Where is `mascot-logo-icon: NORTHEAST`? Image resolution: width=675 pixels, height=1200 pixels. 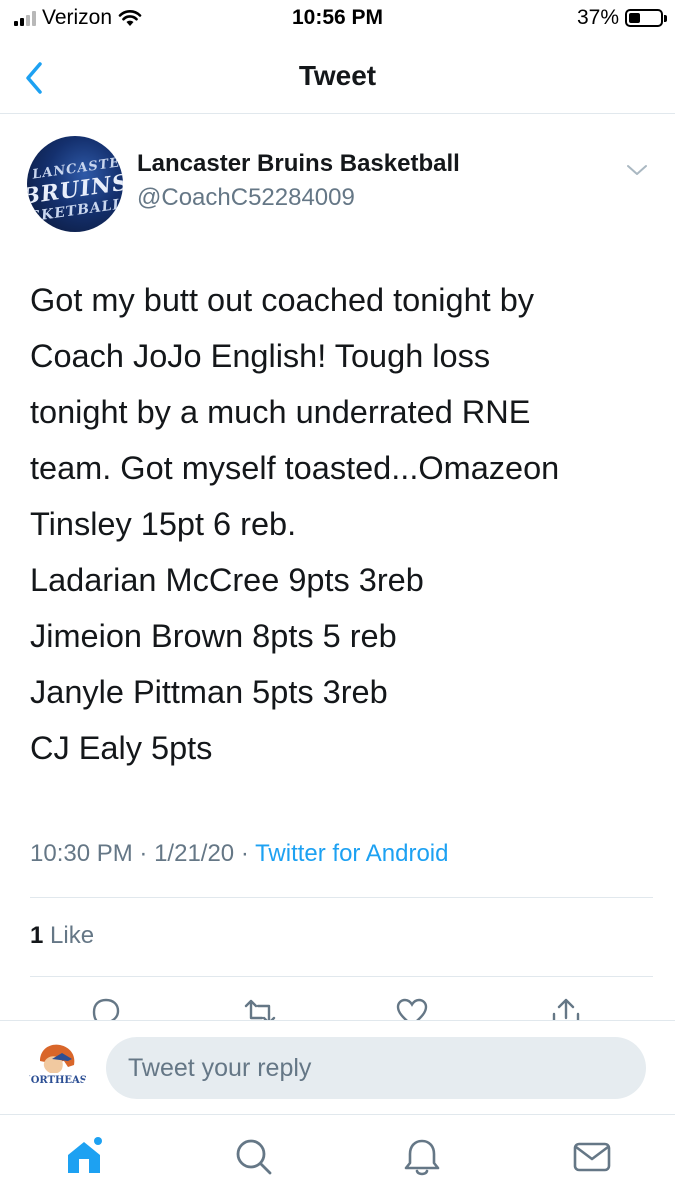
mascot-logo-icon: NORTHEAST is located at coordinates (58, 1065).